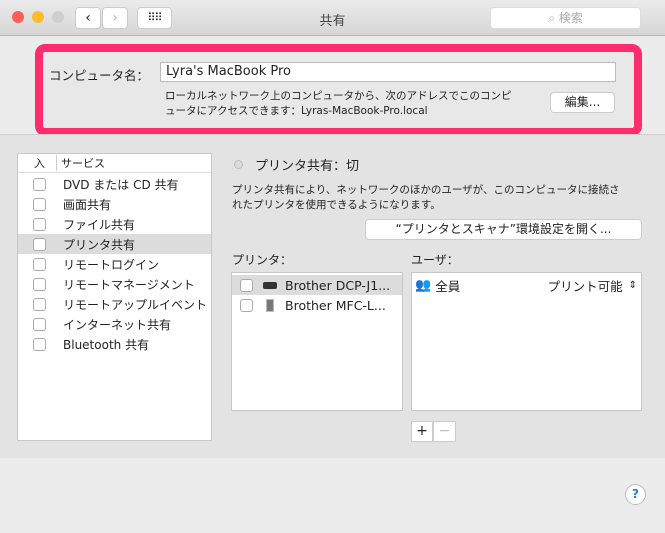 Image resolution: width=665 pixels, height=533 pixels. Describe the element at coordinates (444, 431) in the screenshot. I see `remove-user-button: −` at that location.